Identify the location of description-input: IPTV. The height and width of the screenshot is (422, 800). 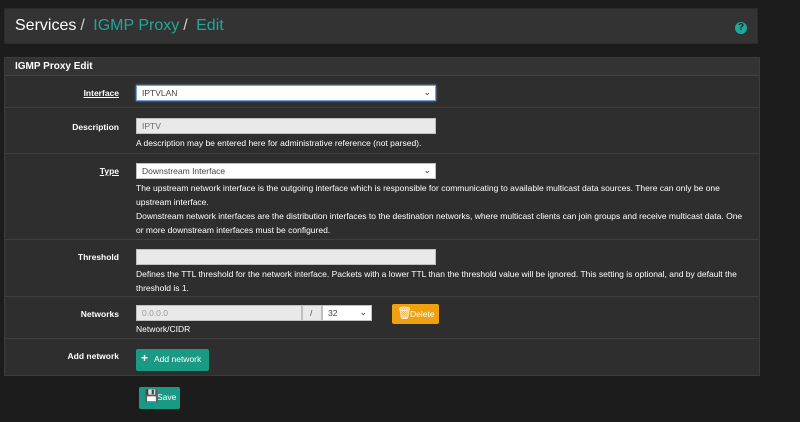
(286, 126).